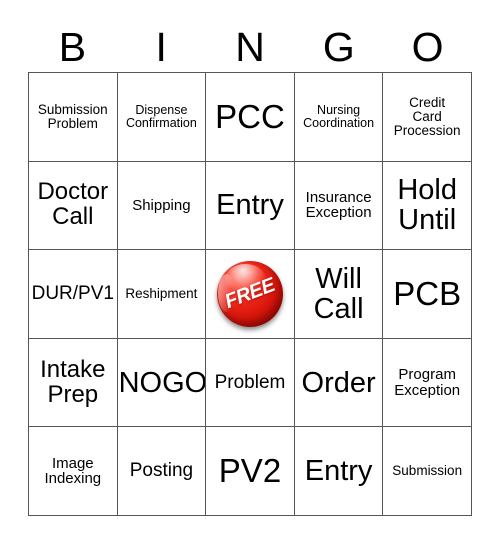 This screenshot has height=544, width=500. I want to click on bingo-cell-label: Intake Prep, so click(73, 381).